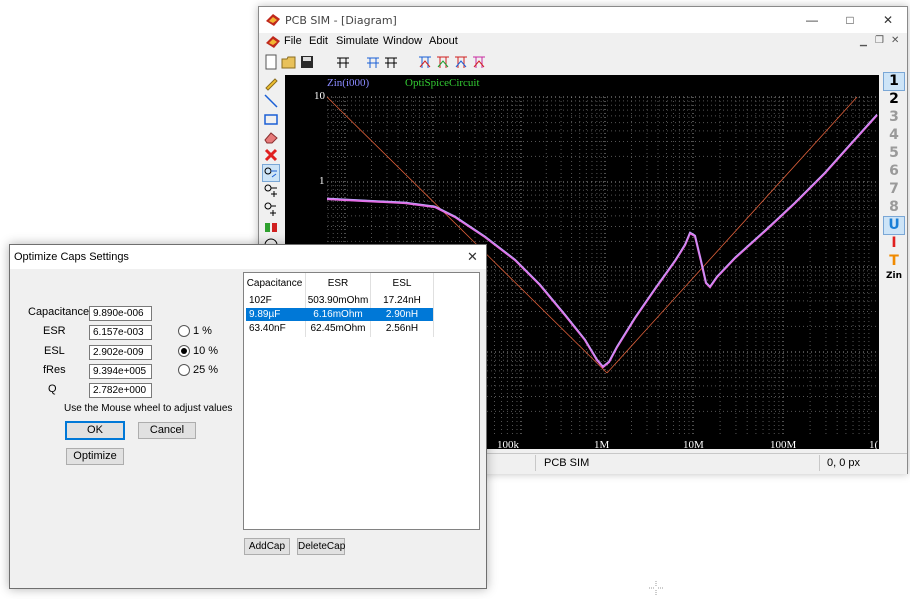 The width and height of the screenshot is (910, 599). What do you see at coordinates (479, 62) in the screenshot?
I see `sim-tool-4-icon` at bounding box center [479, 62].